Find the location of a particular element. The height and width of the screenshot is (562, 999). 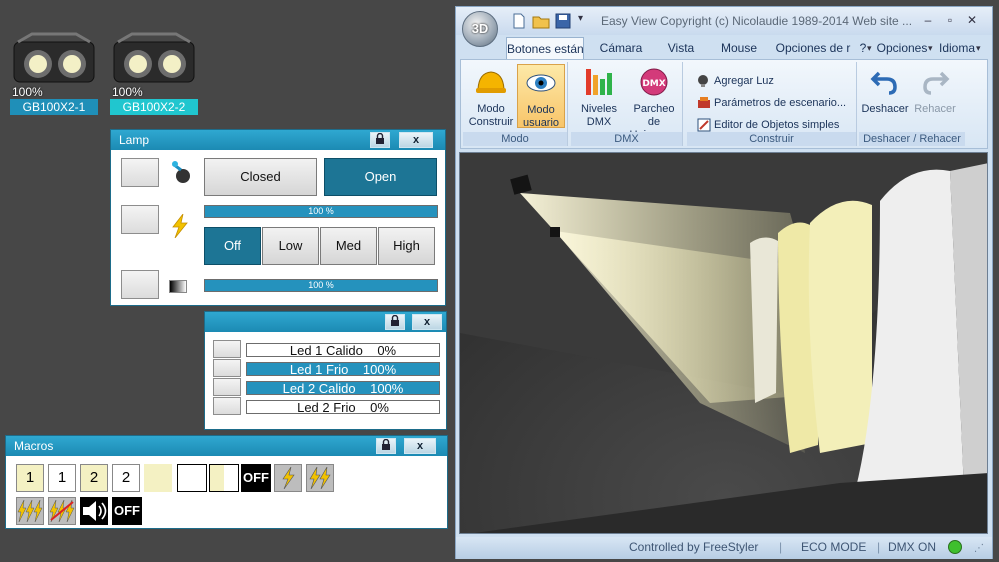

dmx-globe-icon: DMX is located at coordinates (654, 82).